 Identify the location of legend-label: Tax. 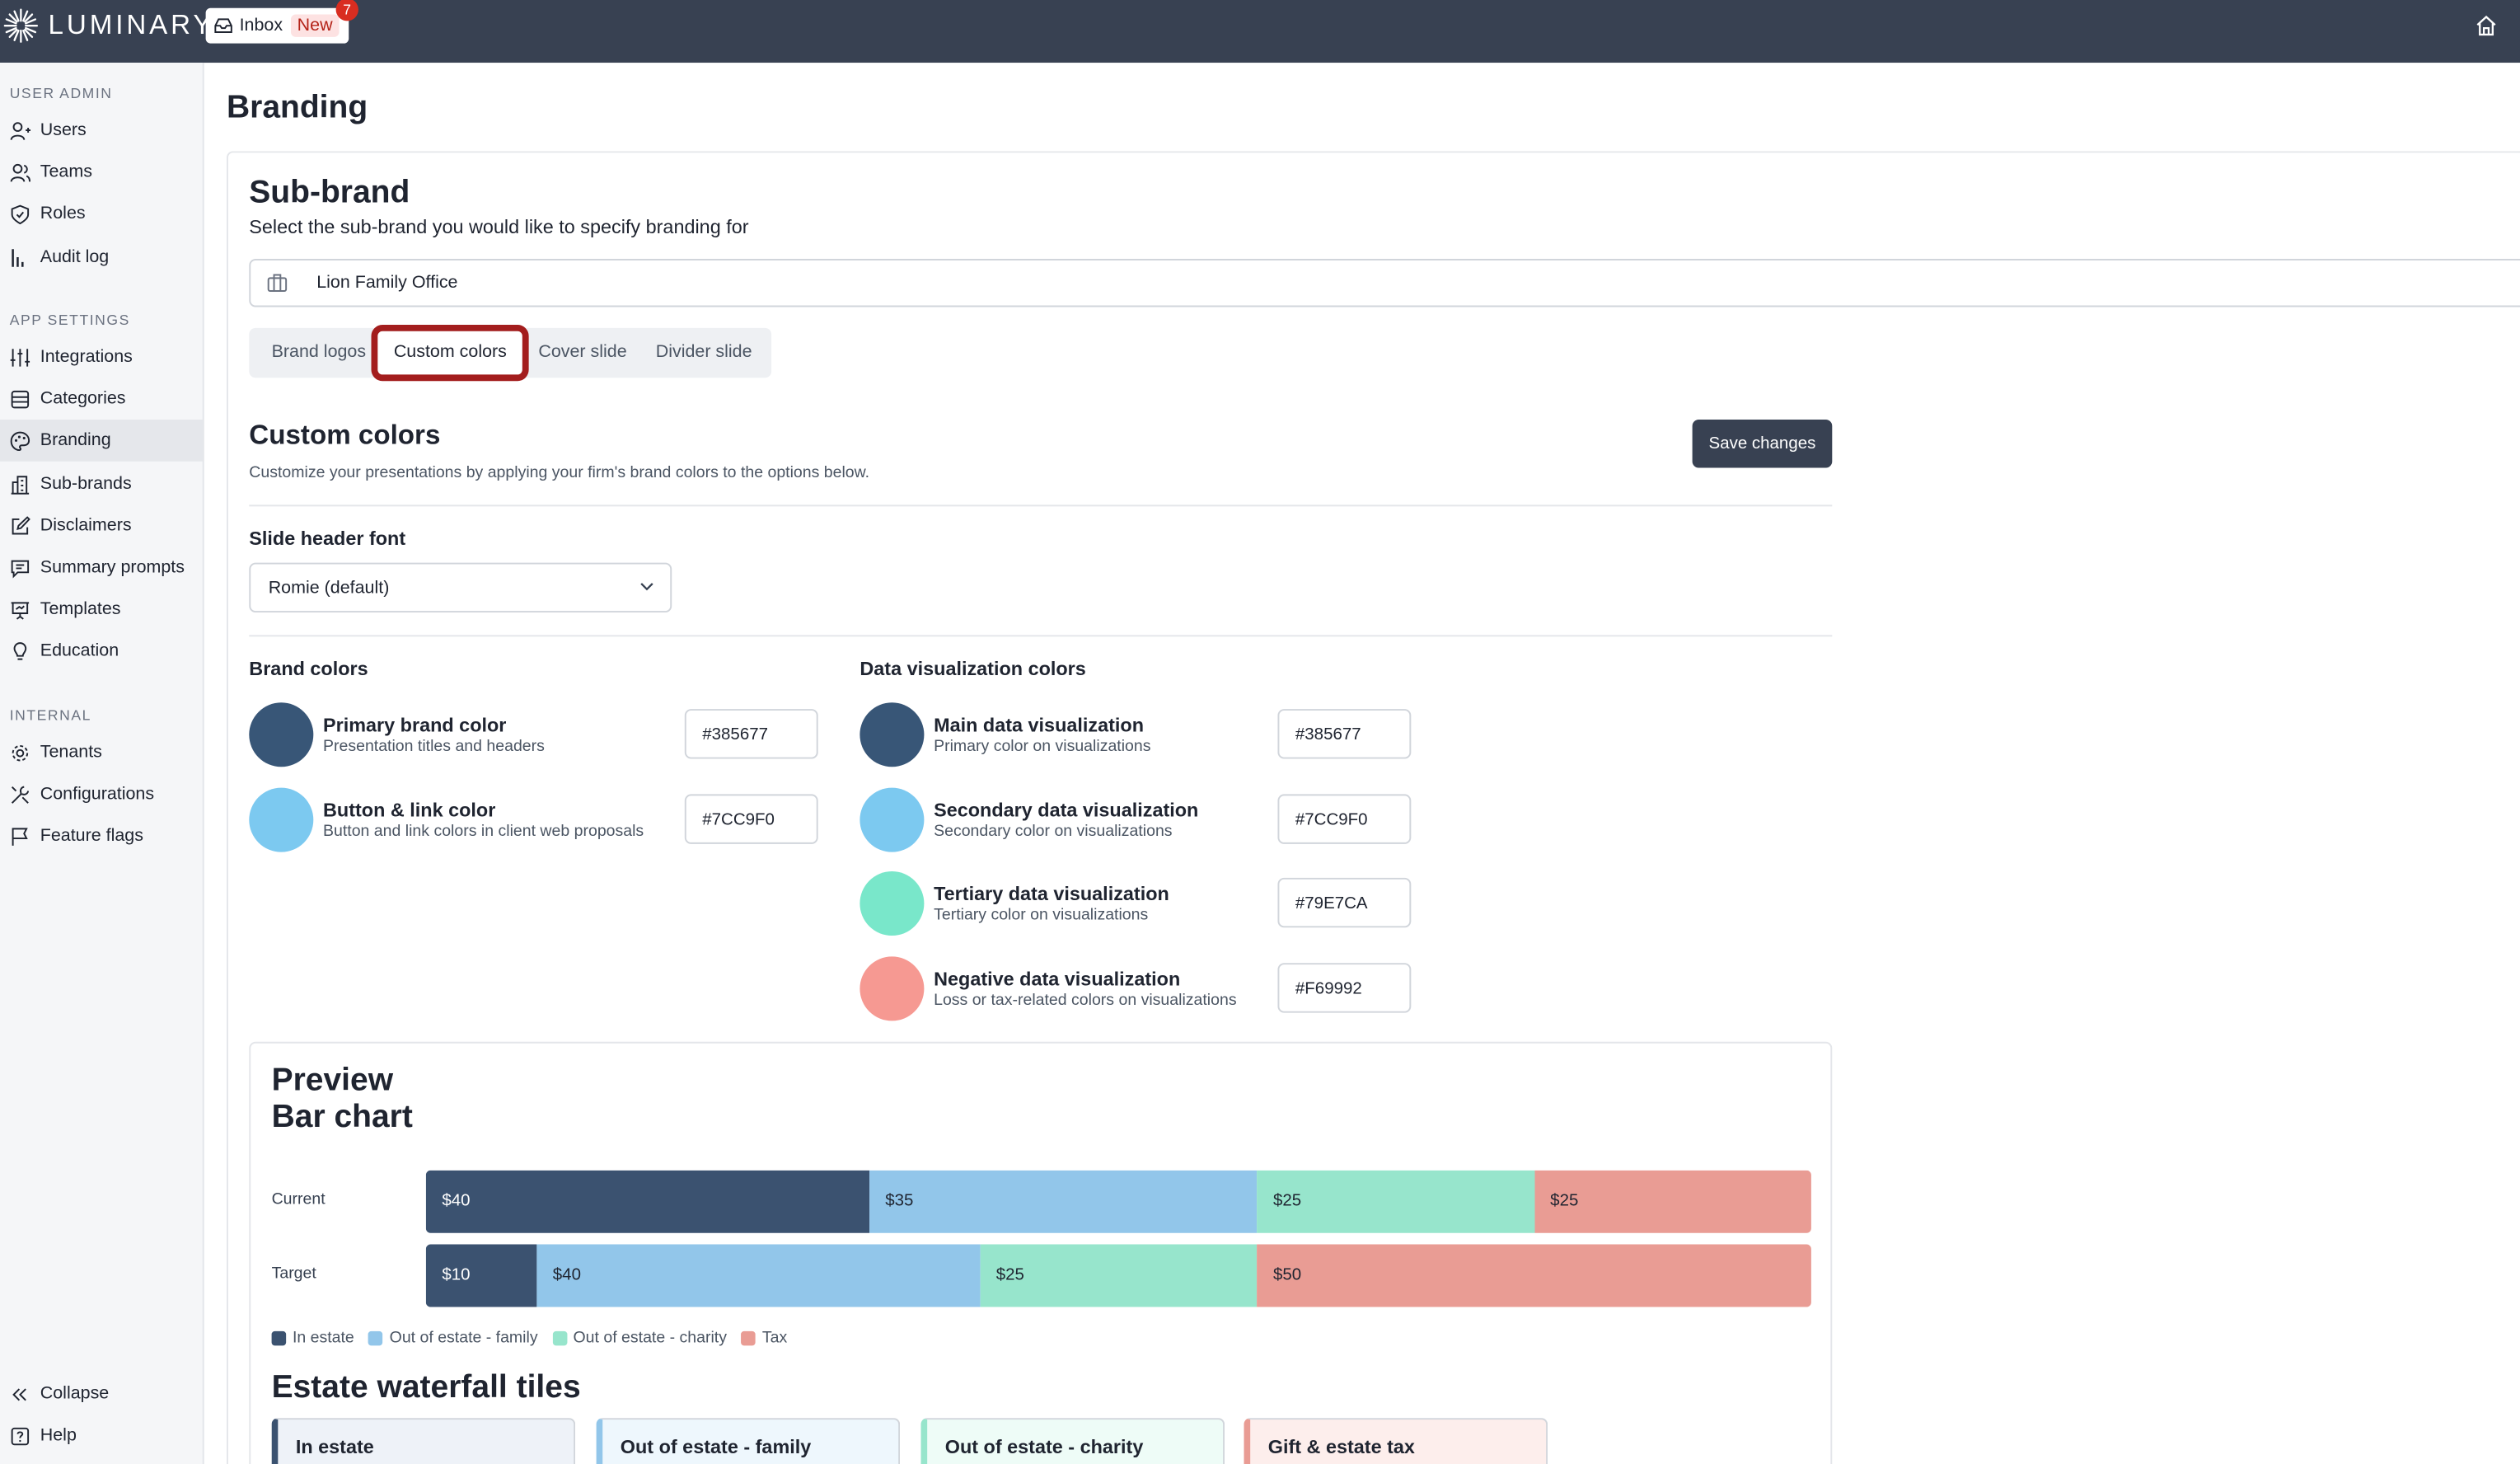
(774, 1338).